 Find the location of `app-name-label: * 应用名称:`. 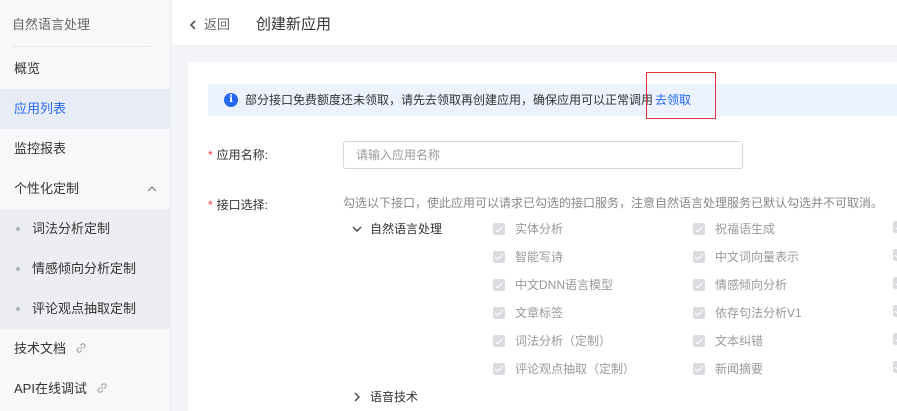

app-name-label: * 应用名称: is located at coordinates (238, 154).